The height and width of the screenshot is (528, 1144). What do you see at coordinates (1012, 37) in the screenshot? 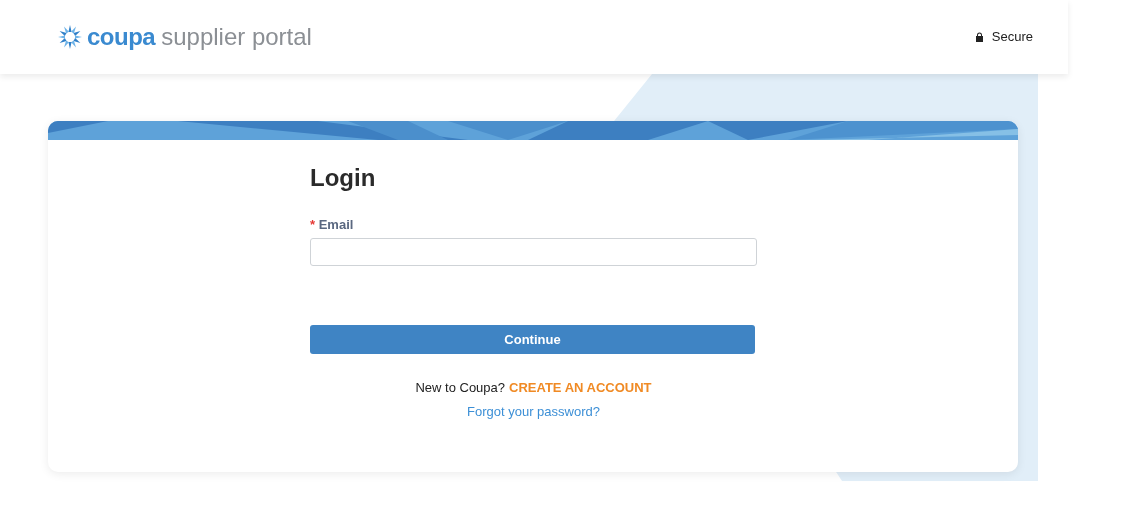
I see `secure-label: Secure` at bounding box center [1012, 37].